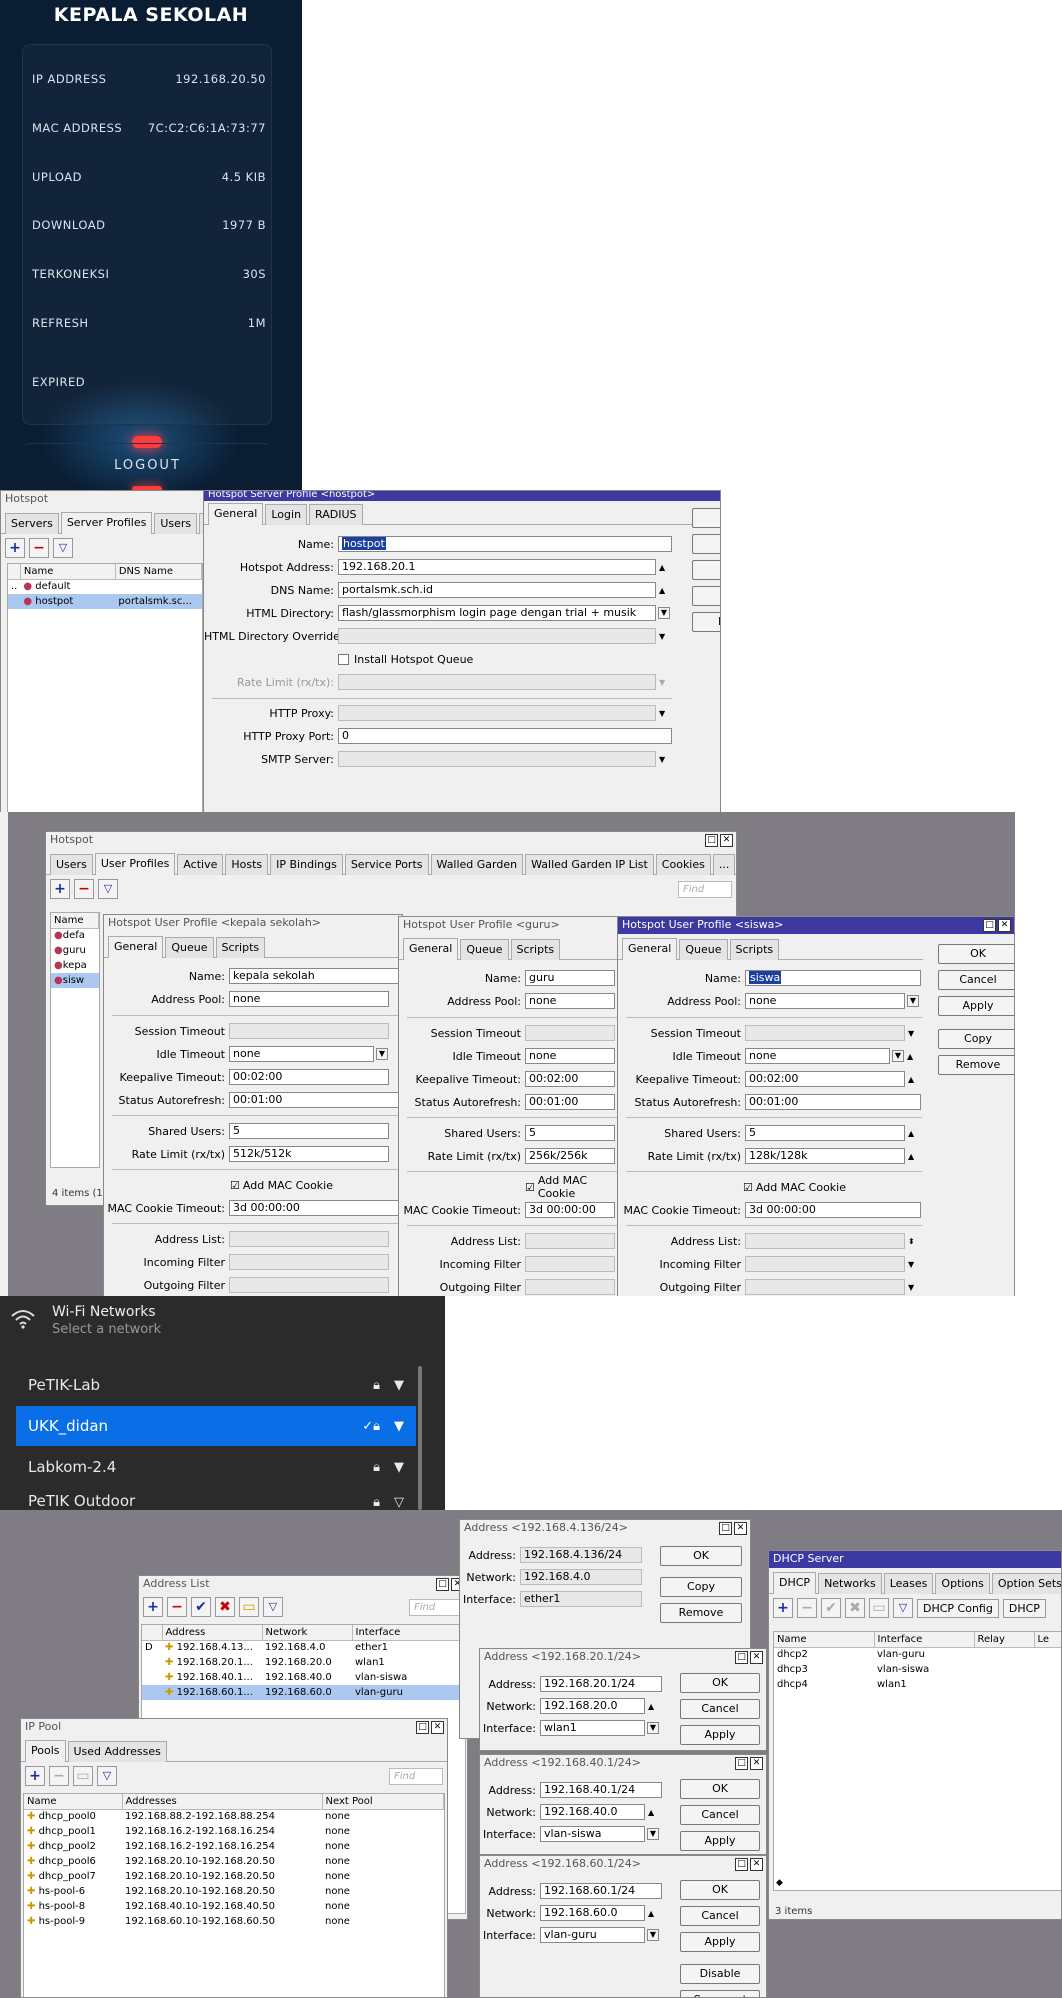 This screenshot has width=1062, height=1998. I want to click on tab-pools: Pools, so click(45, 1751).